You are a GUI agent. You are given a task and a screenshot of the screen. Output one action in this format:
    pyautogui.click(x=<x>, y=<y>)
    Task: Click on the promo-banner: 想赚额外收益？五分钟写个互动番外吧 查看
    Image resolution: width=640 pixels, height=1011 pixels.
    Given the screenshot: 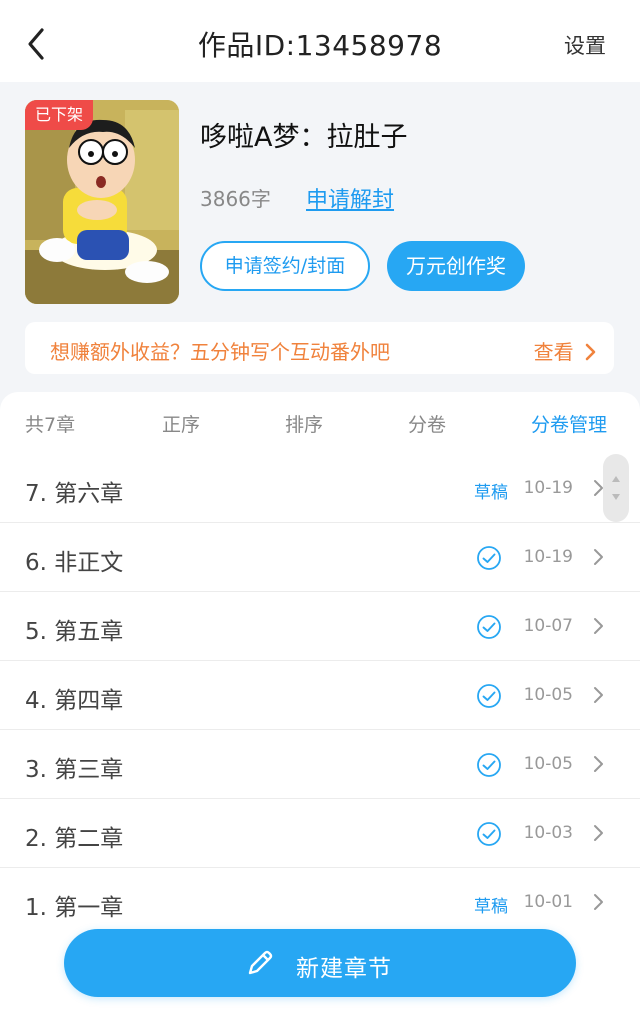 What is the action you would take?
    pyautogui.click(x=319, y=348)
    